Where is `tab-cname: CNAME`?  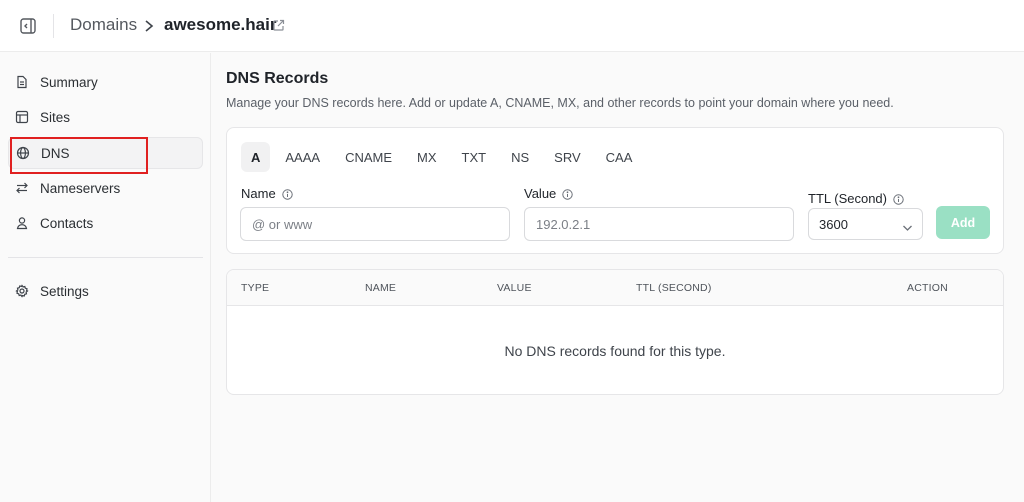
tab-cname: CNAME is located at coordinates (368, 157).